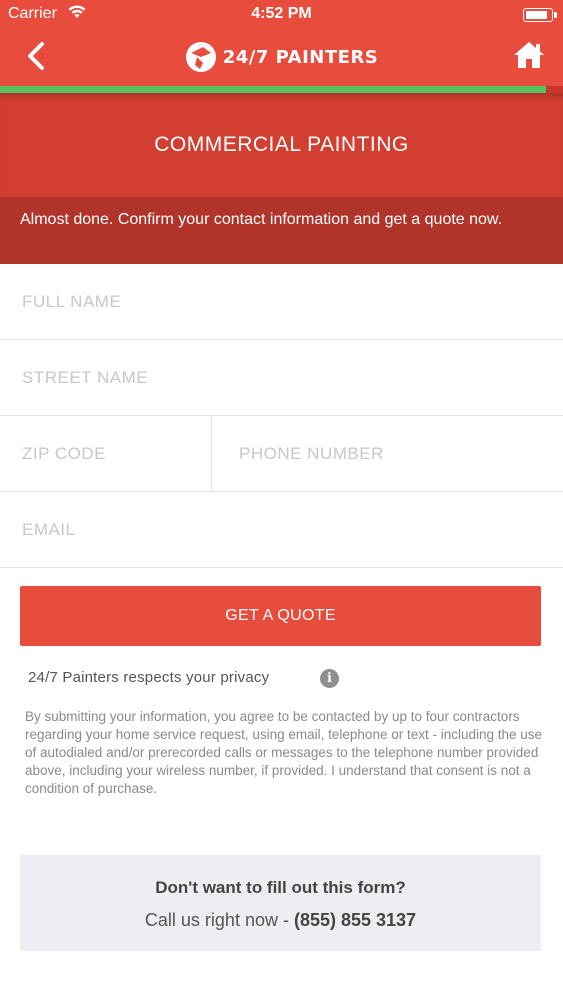 The image size is (563, 1000). I want to click on phone-number-field, so click(387, 454).